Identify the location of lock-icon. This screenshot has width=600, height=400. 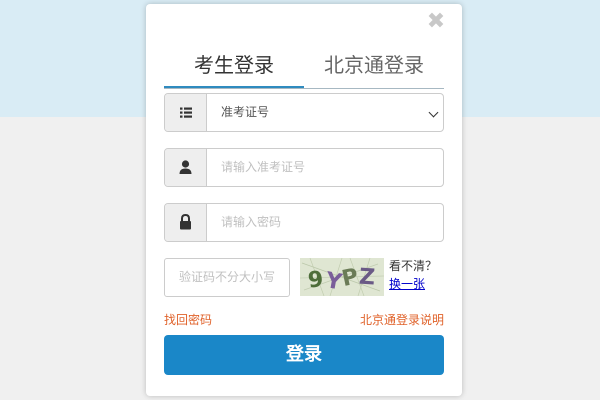
(185, 221).